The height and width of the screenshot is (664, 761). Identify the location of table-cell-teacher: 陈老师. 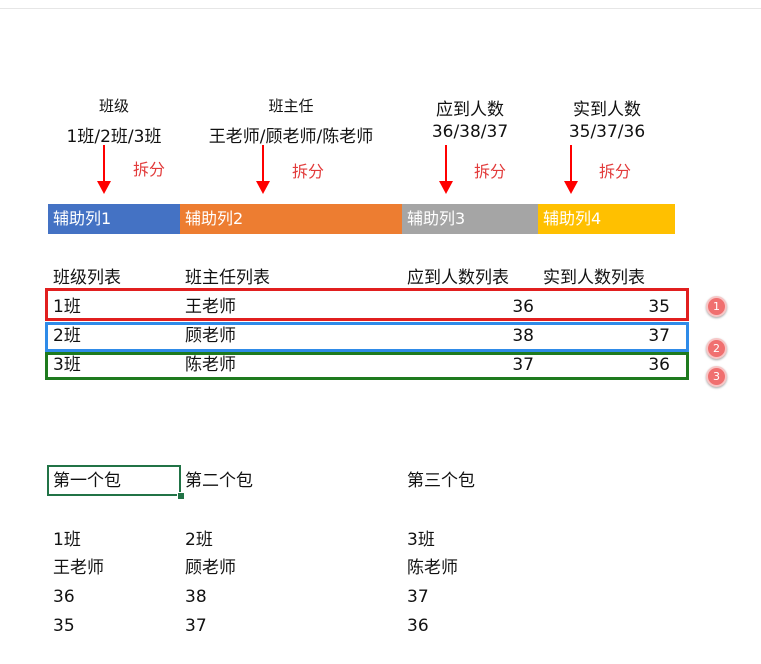
(210, 365).